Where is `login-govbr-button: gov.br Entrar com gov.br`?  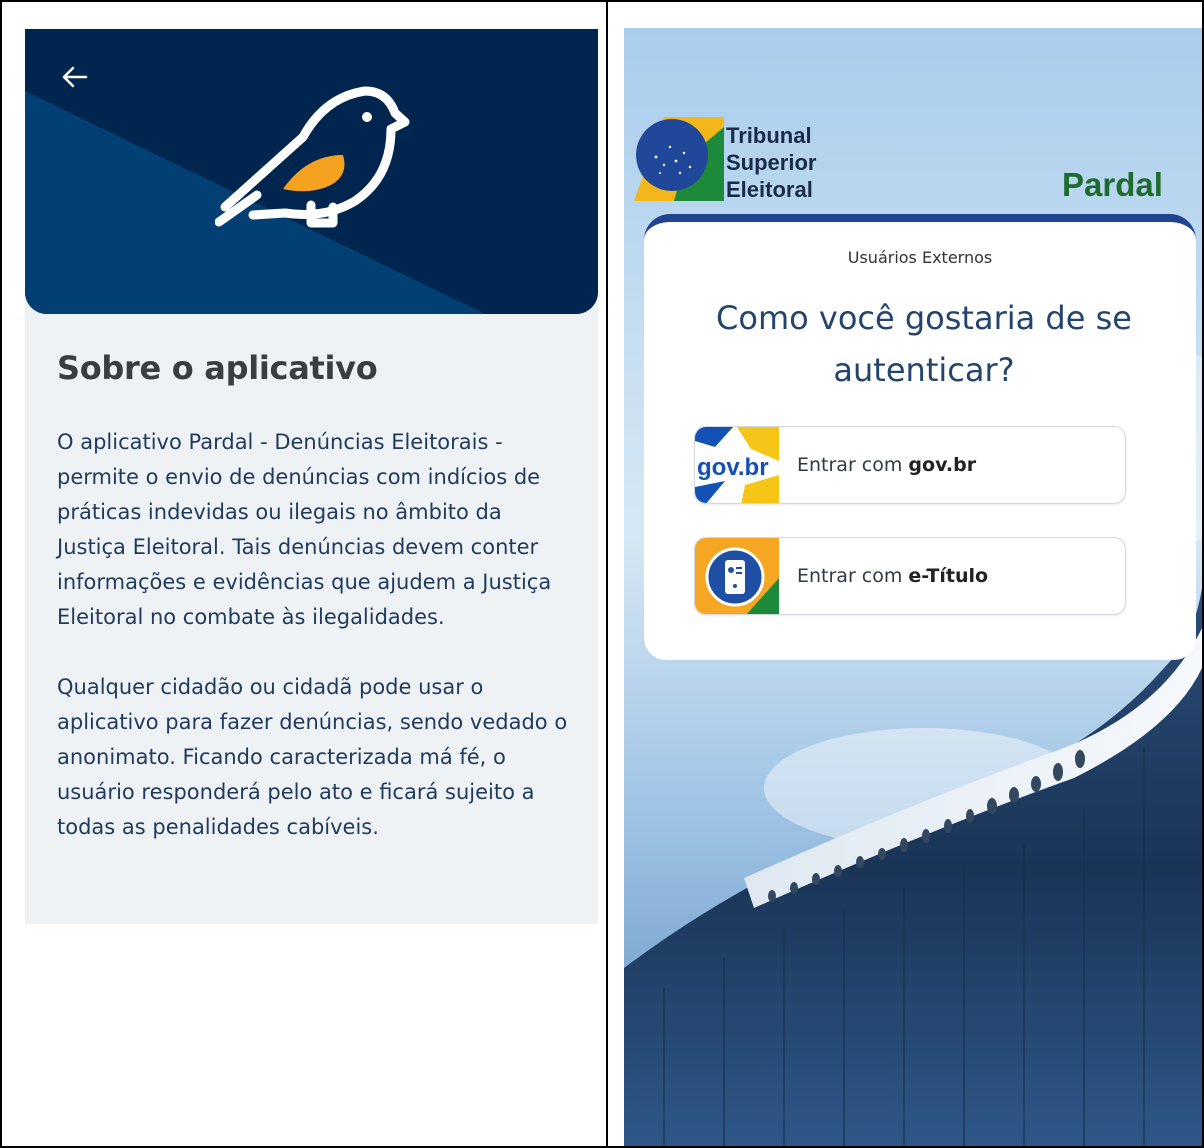 login-govbr-button: gov.br Entrar com gov.br is located at coordinates (910, 465).